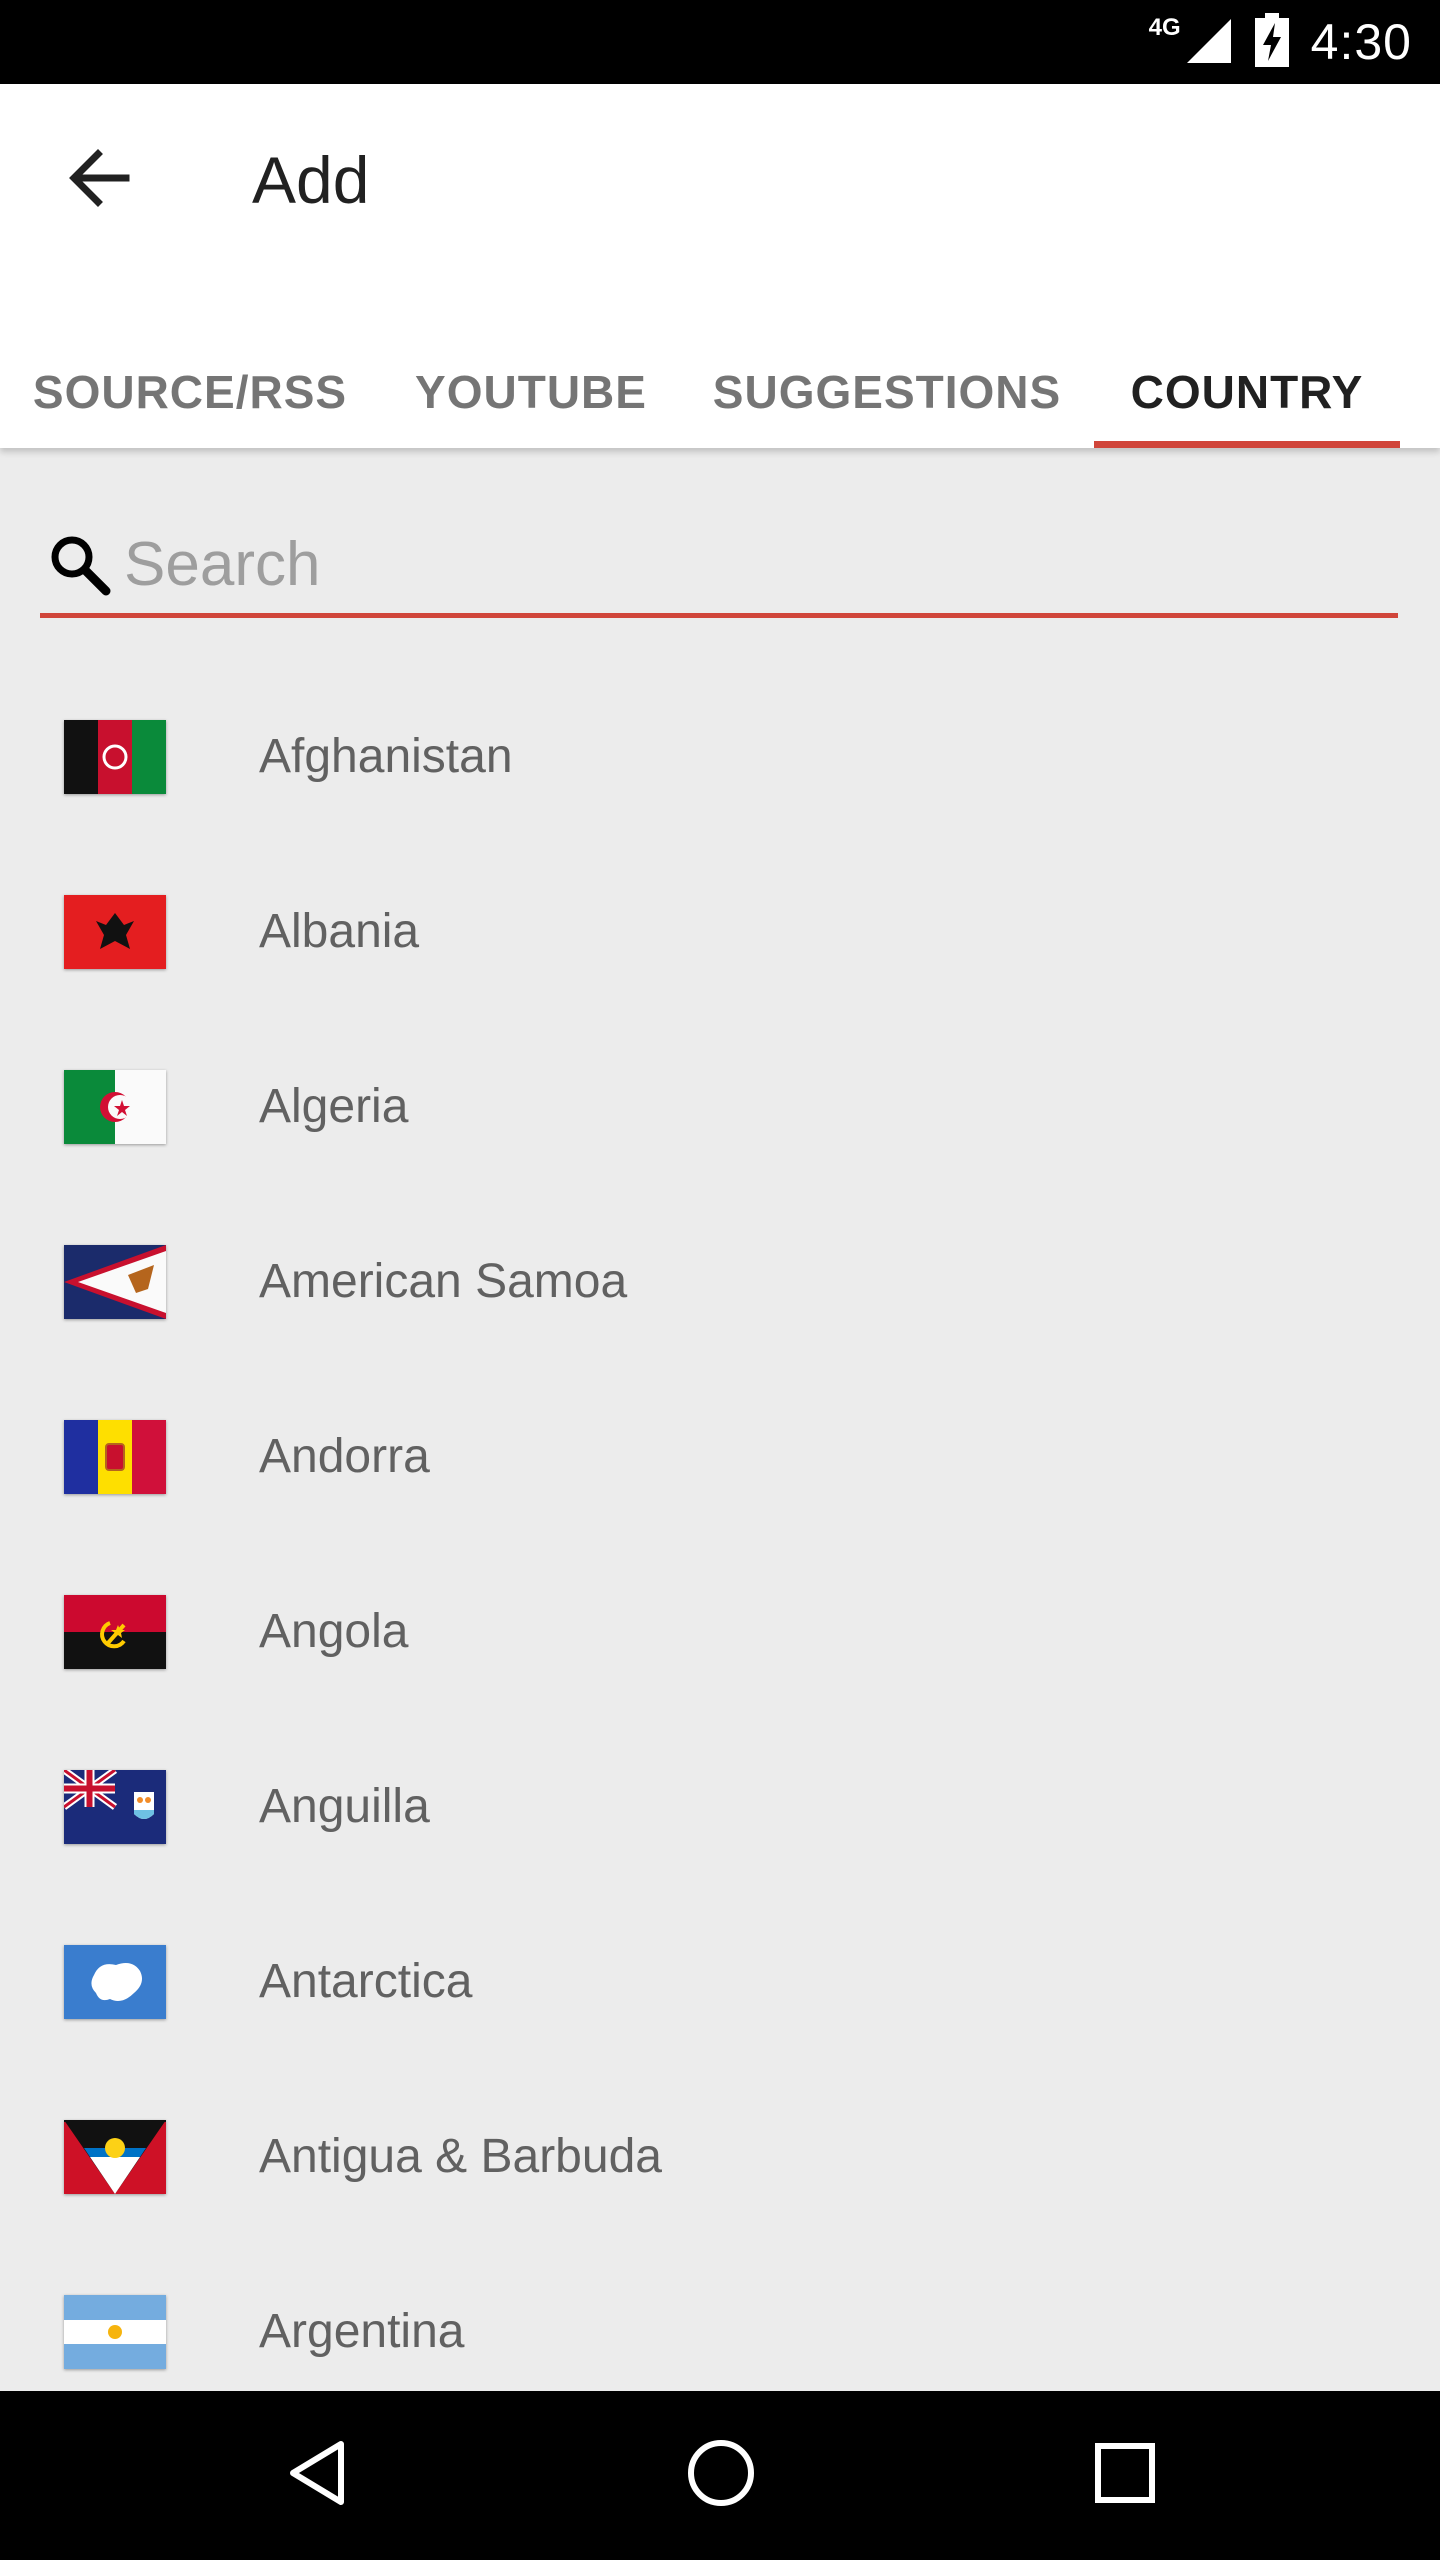 This screenshot has width=1440, height=2560. I want to click on nav-home-button, so click(720, 2475).